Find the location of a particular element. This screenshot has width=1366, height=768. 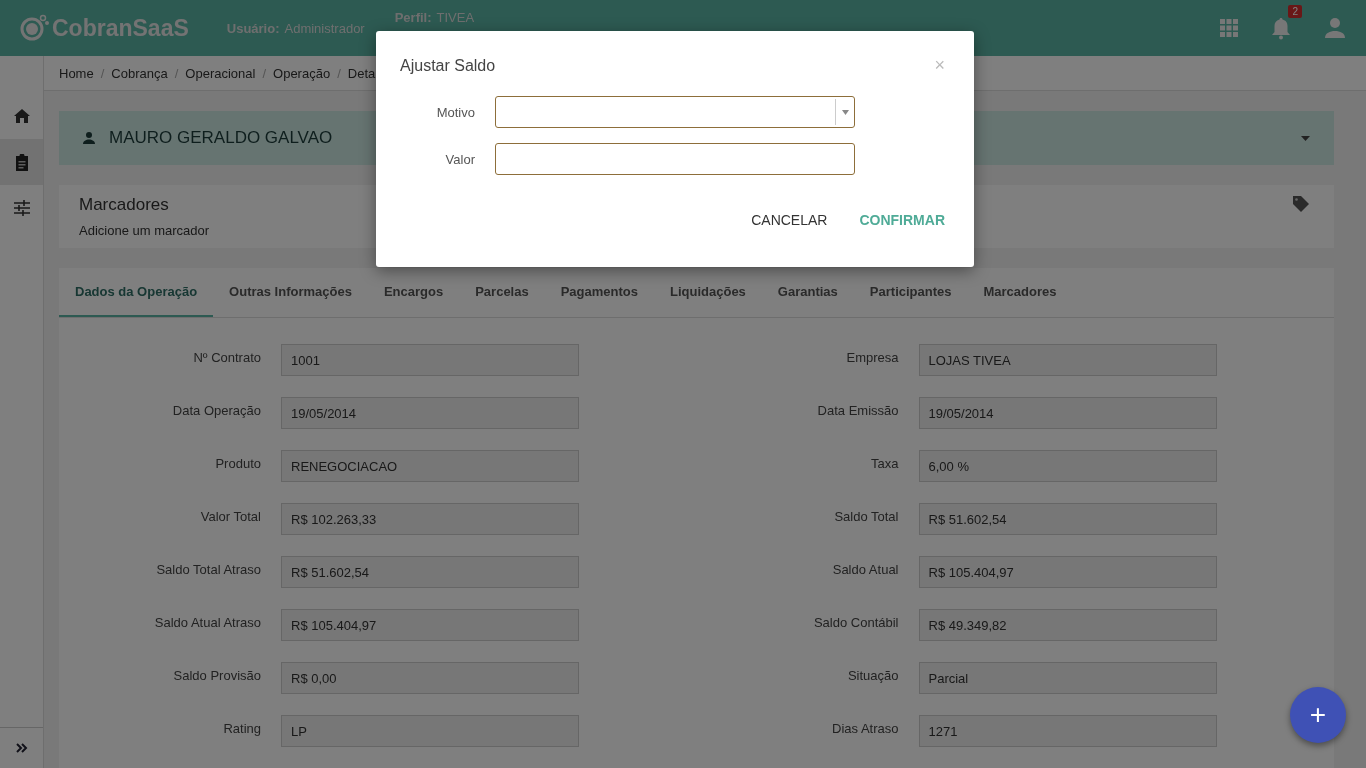

field-label: Saldo Atual Atraso is located at coordinates (207, 622).